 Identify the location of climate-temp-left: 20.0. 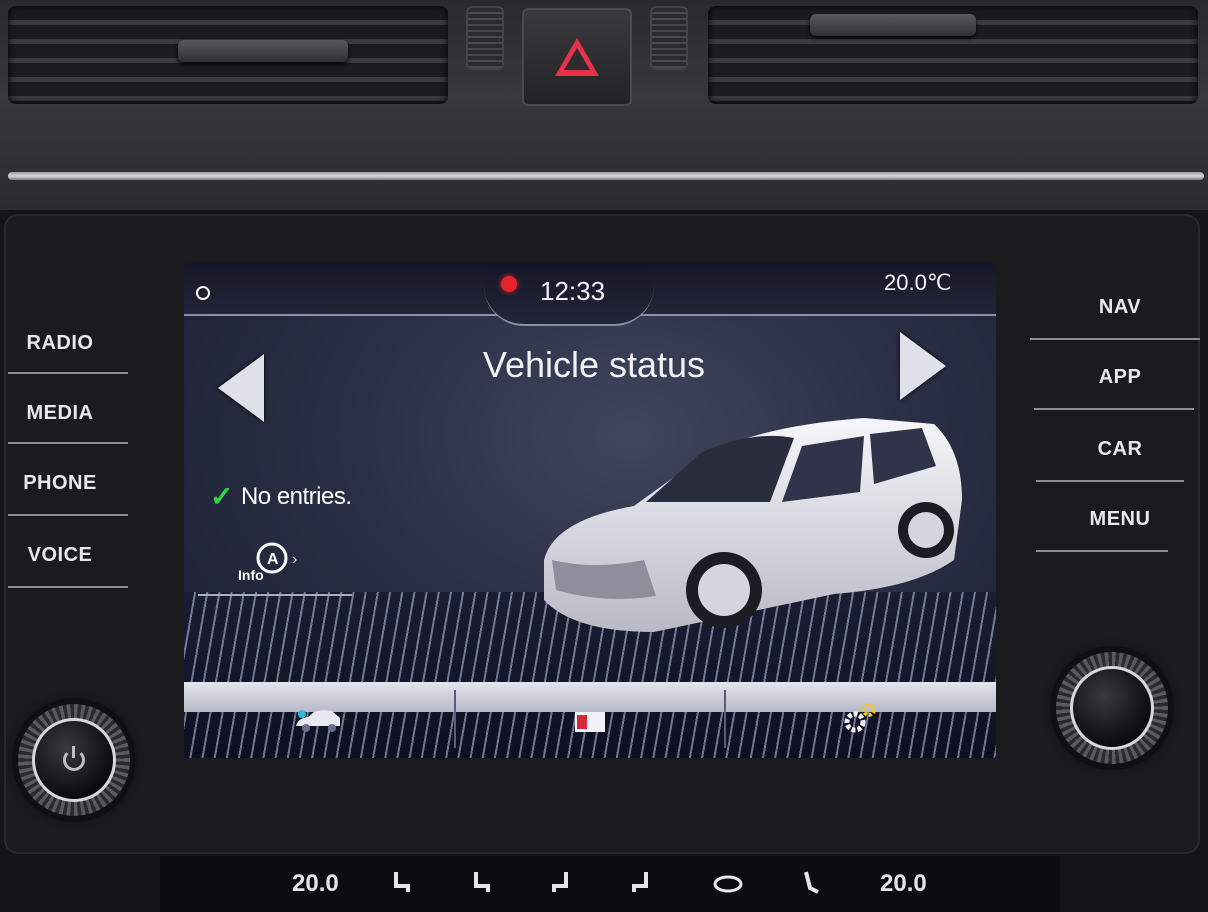
(315, 883).